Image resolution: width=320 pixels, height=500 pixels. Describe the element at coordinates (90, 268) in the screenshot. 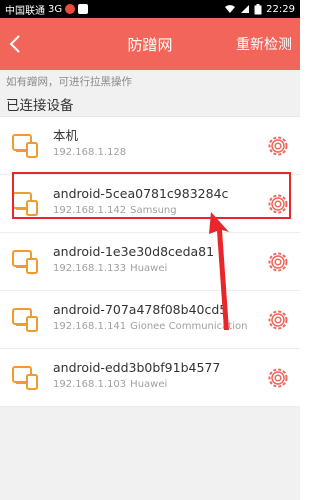

I see `device-ip: 192.168.1.133` at that location.